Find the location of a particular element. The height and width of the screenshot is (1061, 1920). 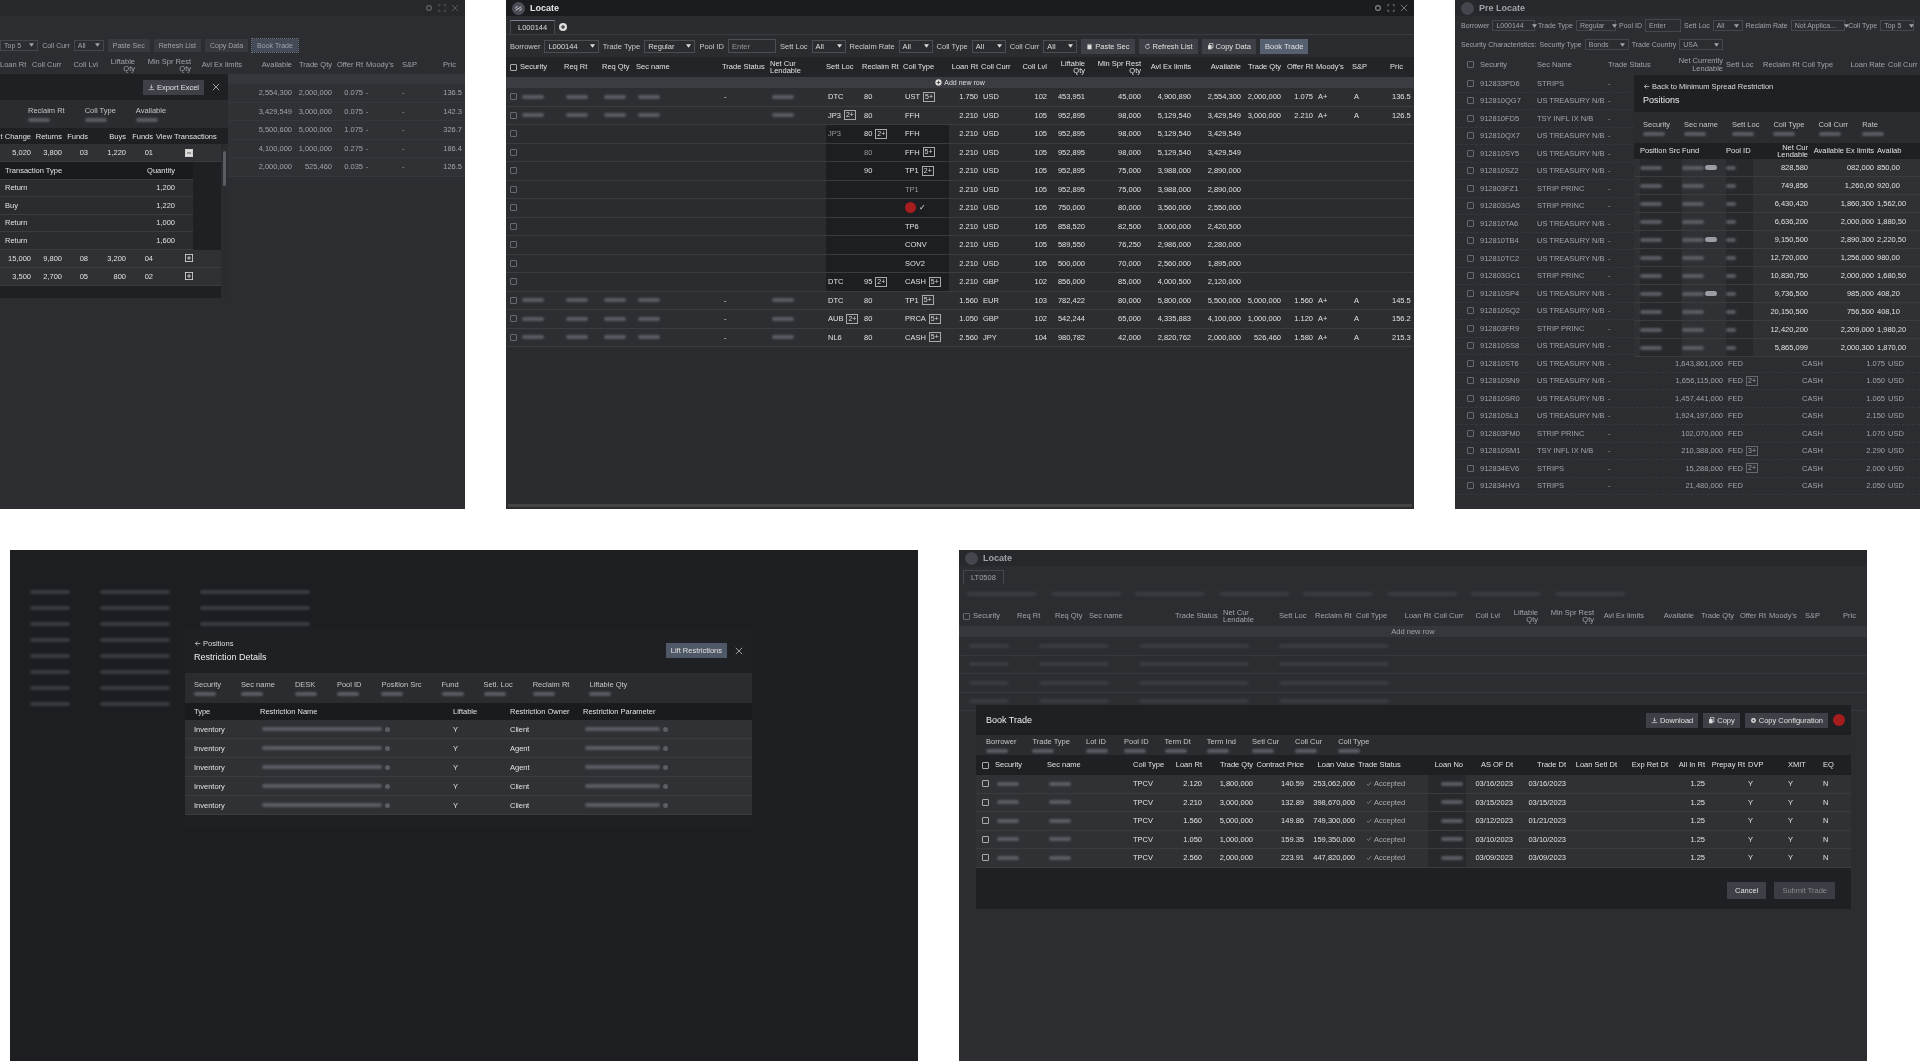

download-icon is located at coordinates (1654, 720).